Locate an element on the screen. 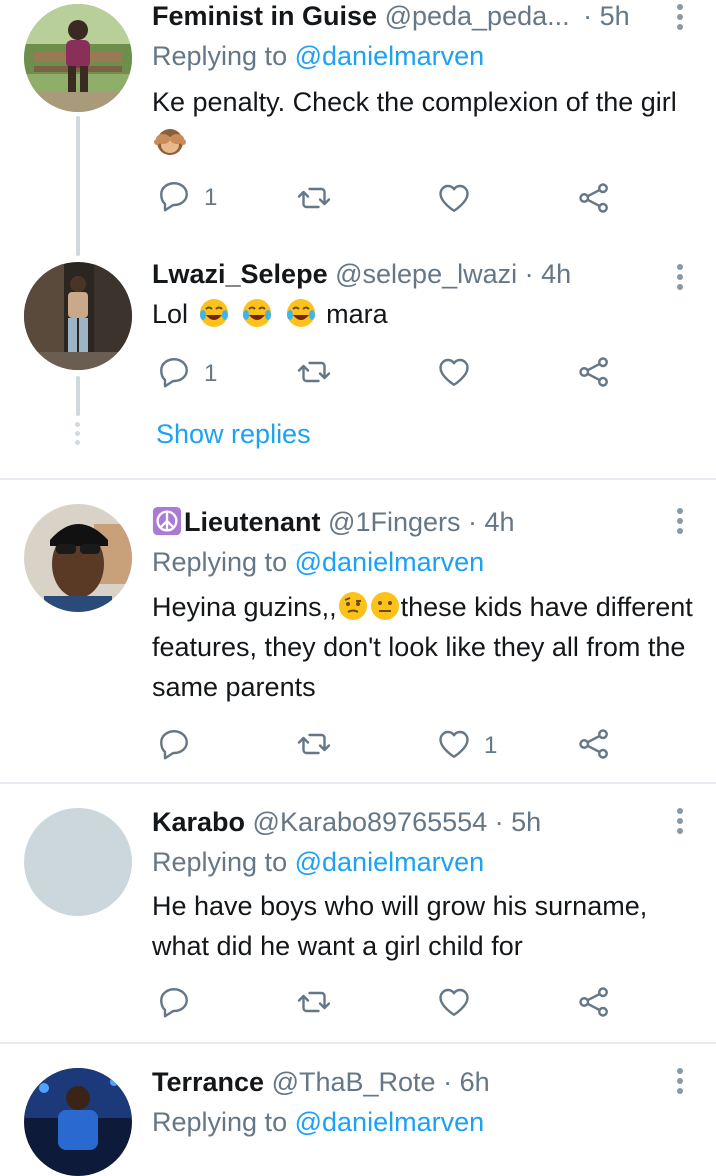 Image resolution: width=716 pixels, height=1176 pixels. user-handle: @selepe_lwazi is located at coordinates (426, 274).